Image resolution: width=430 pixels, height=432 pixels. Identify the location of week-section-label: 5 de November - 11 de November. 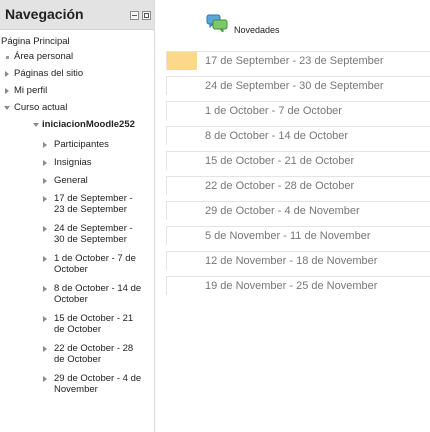
(288, 236).